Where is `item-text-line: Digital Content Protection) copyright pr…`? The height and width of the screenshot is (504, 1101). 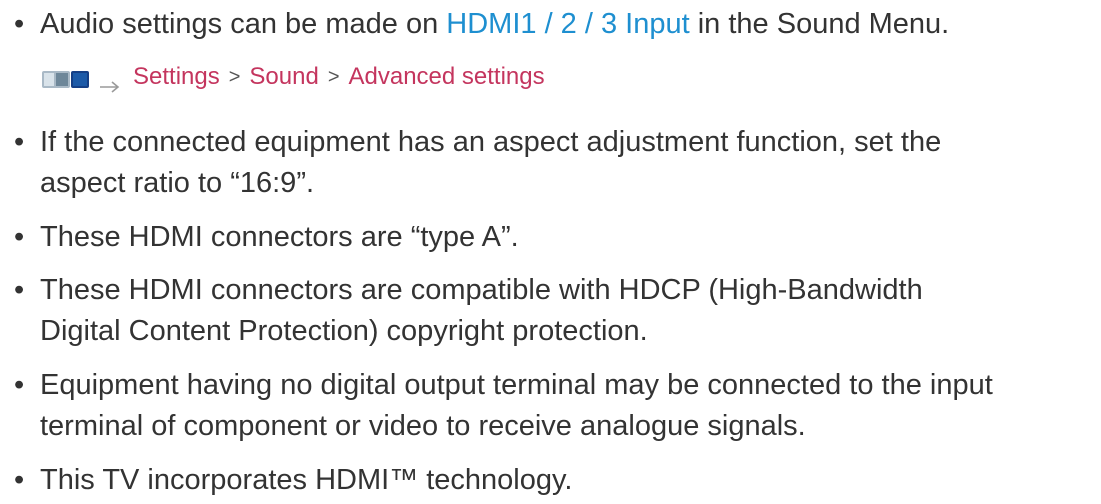
item-text-line: Digital Content Protection) copyright pr… is located at coordinates (344, 331).